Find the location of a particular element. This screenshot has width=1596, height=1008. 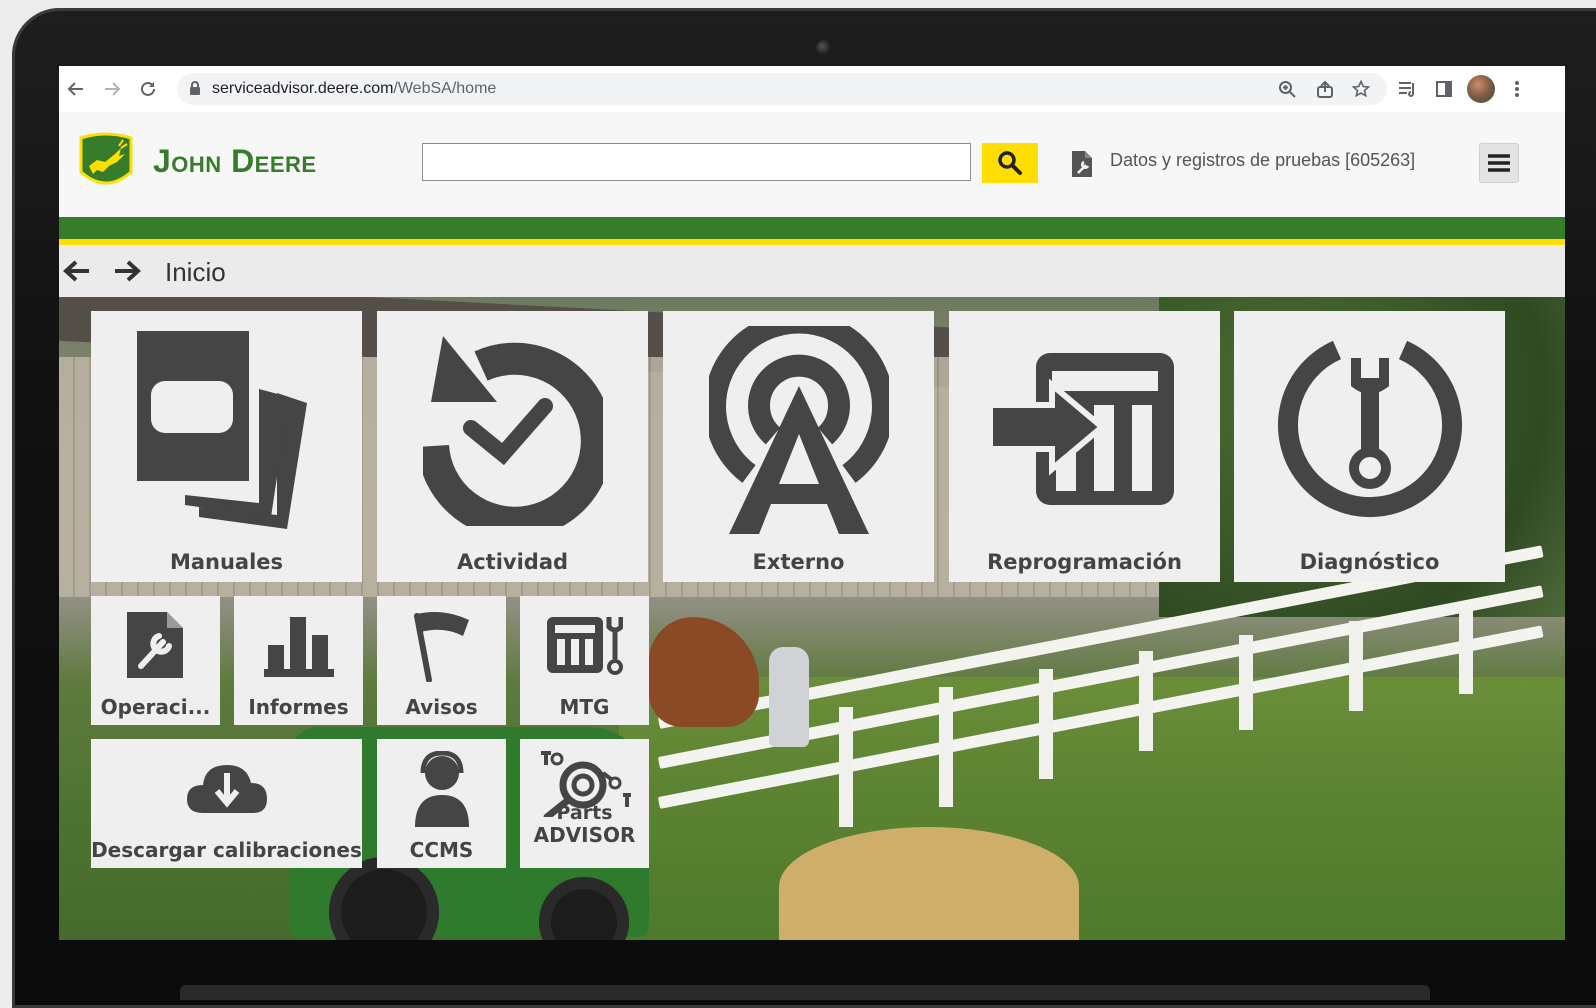

profile-avatar is located at coordinates (1481, 89).